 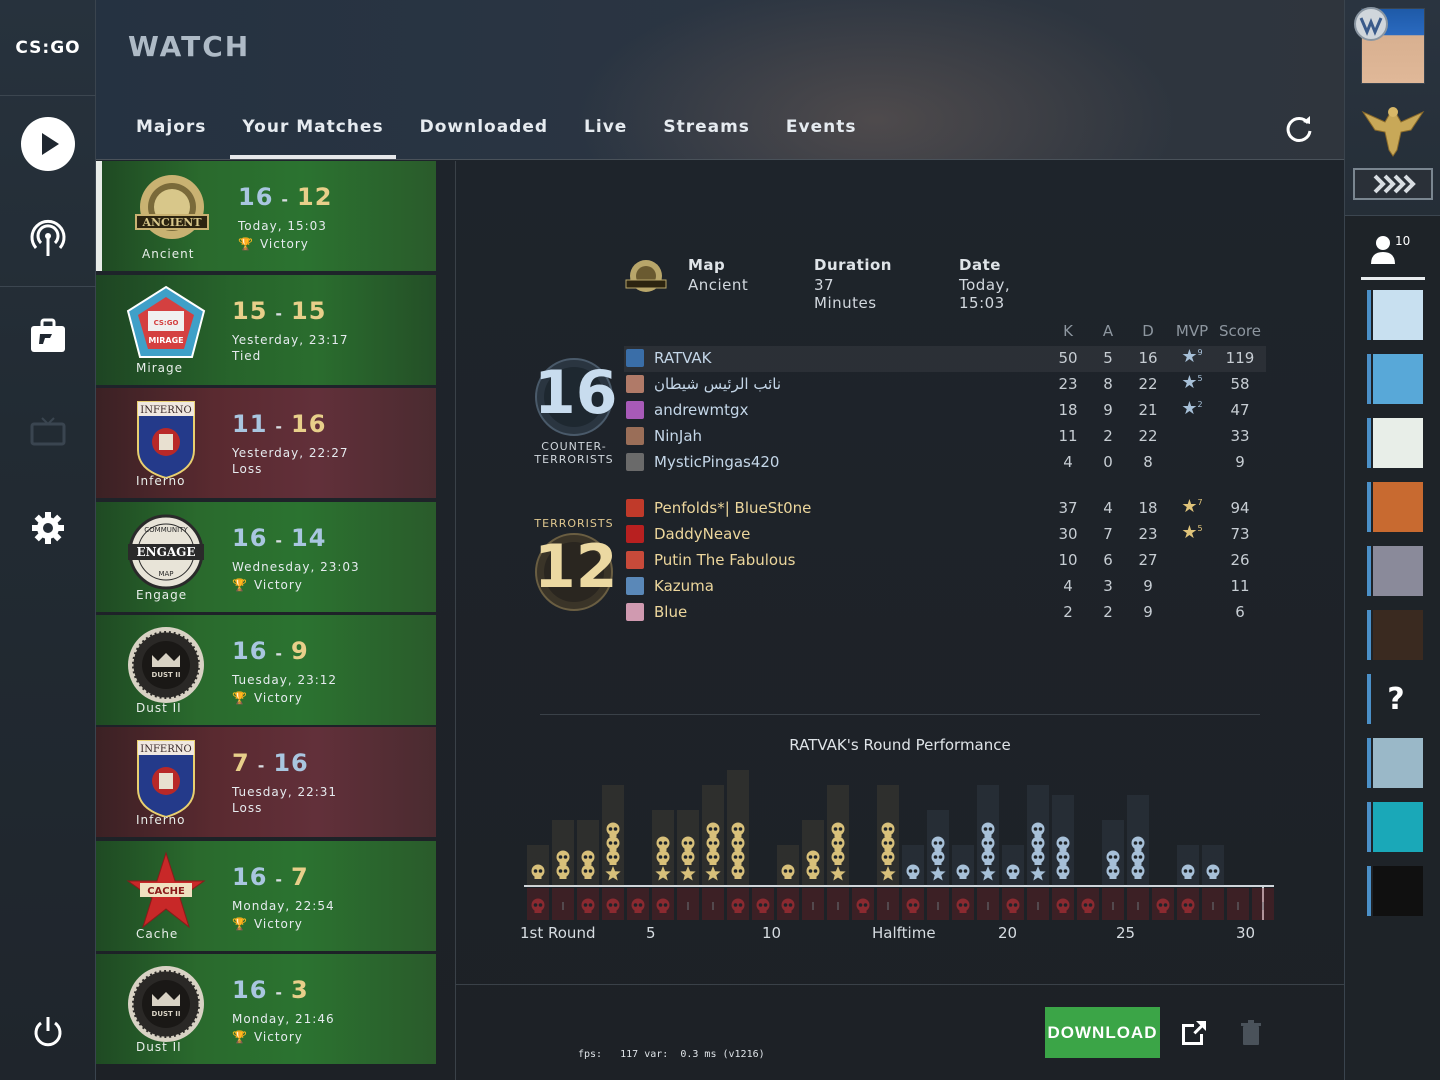 I want to click on mvp-star-icon: ★7, so click(x=1192, y=506).